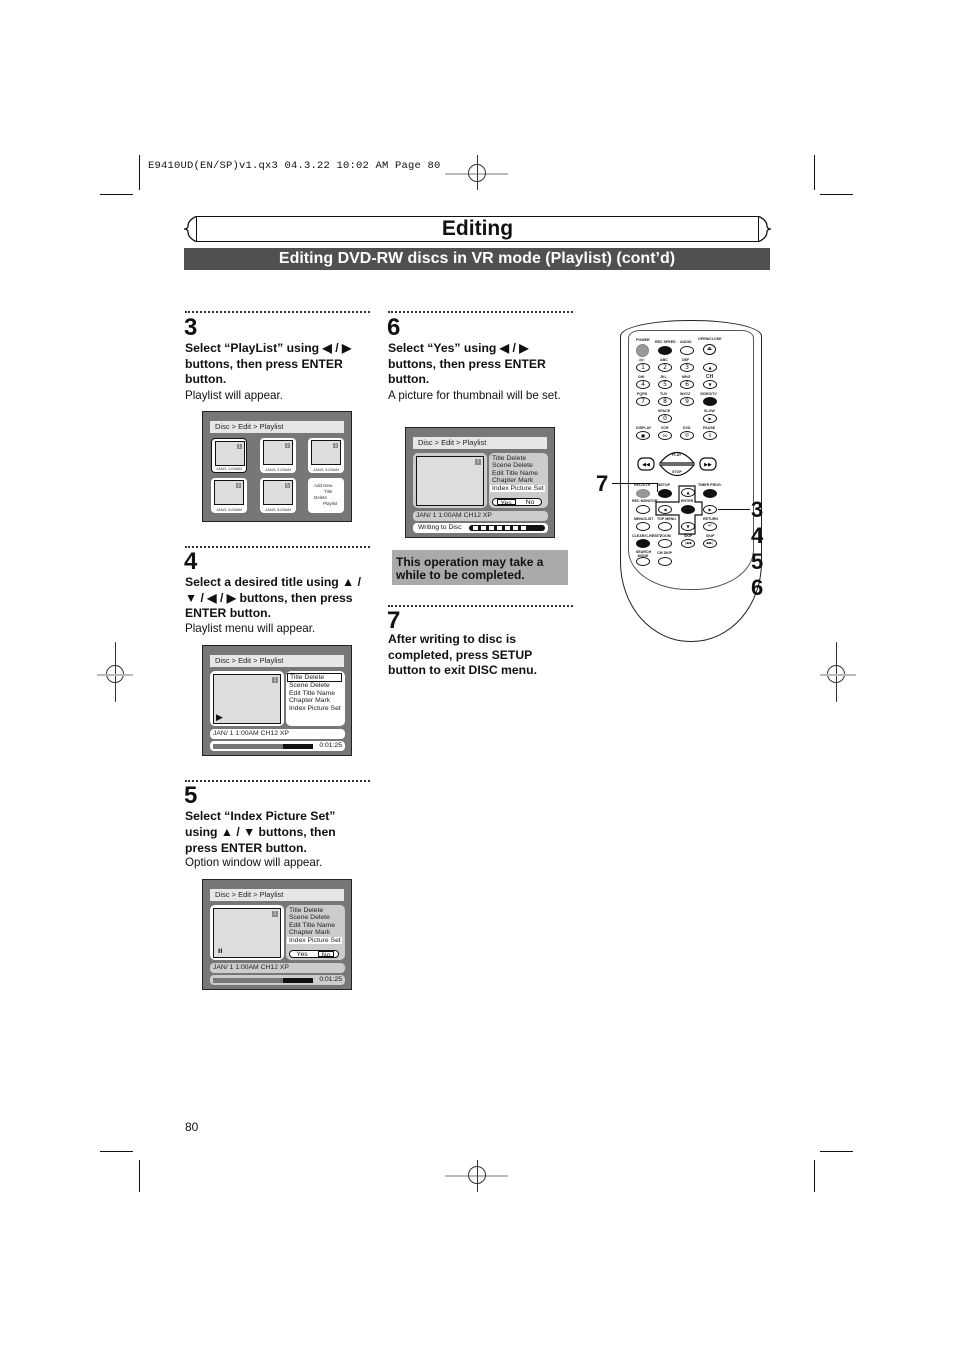  What do you see at coordinates (687, 350) in the screenshot?
I see `audio-button` at bounding box center [687, 350].